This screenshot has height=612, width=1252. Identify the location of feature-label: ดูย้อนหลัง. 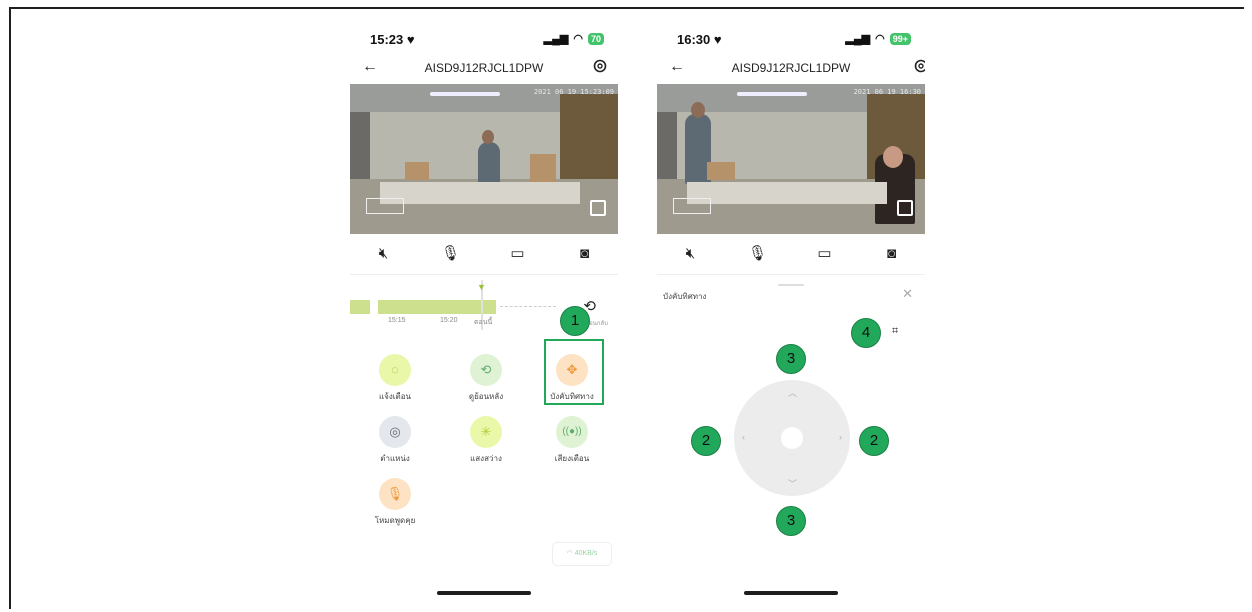
(486, 396).